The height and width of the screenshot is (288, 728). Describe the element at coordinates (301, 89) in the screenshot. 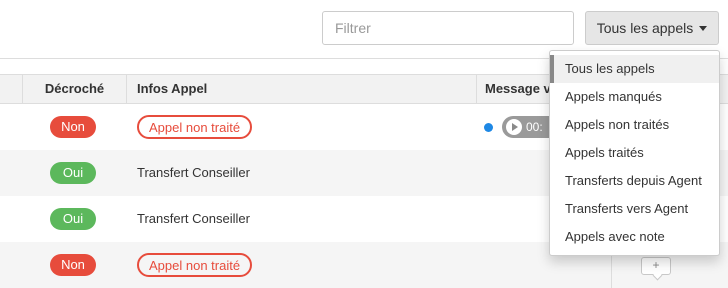

I see `column-header-infos: Infos Appel` at that location.